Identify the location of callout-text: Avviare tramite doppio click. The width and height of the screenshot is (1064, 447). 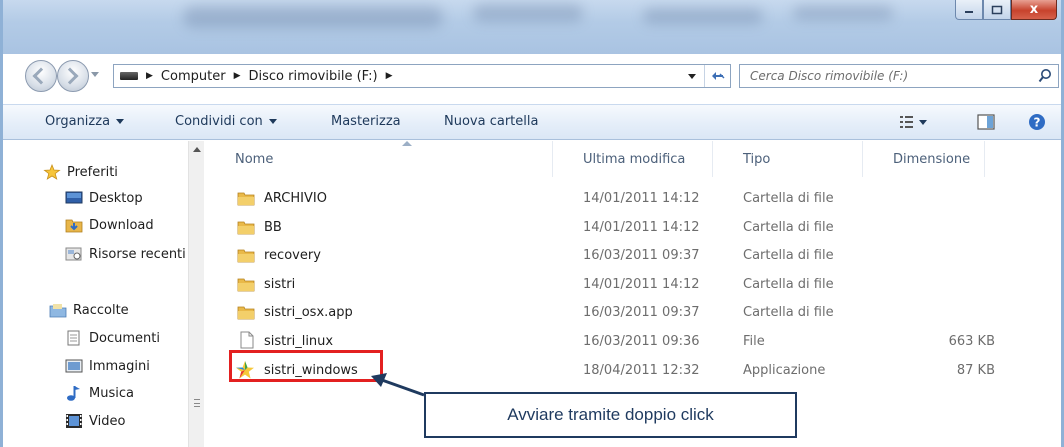
(610, 414).